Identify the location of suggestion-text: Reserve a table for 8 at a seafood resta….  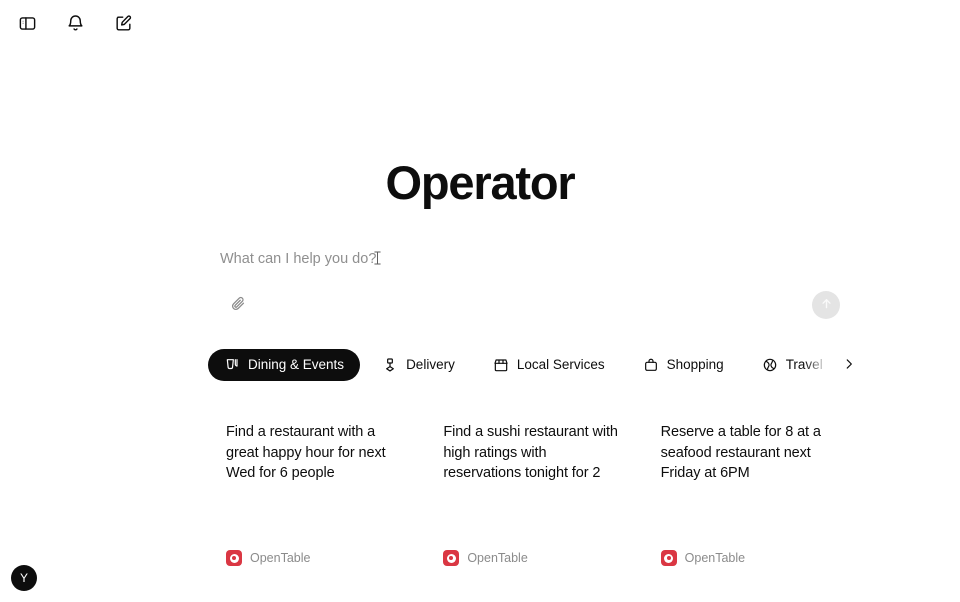
(740, 452).